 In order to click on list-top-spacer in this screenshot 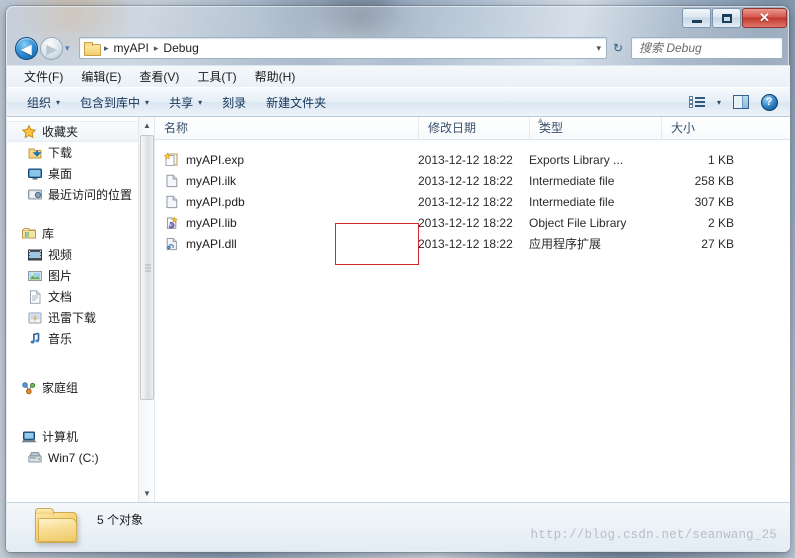, I will do `click(472, 144)`.